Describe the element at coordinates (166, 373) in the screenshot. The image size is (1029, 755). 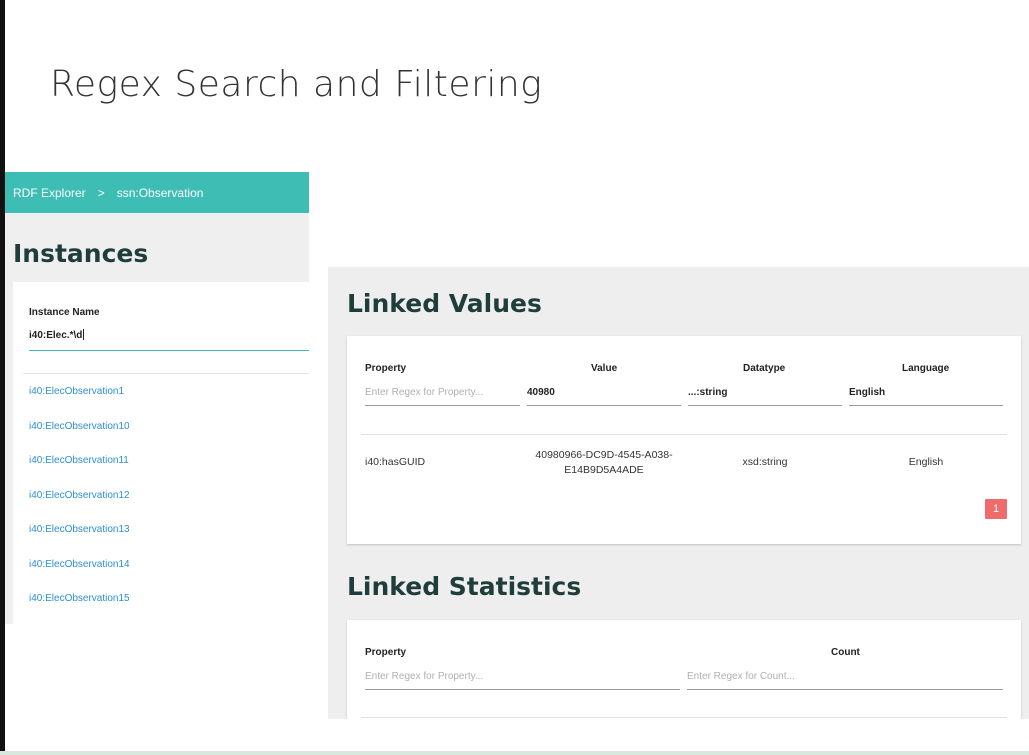
I see `divider` at that location.